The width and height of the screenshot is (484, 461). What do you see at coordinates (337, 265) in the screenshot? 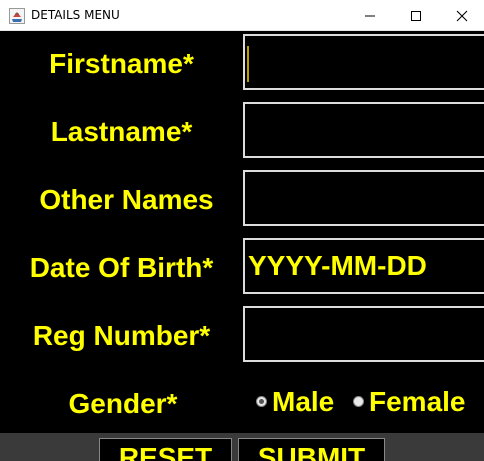
I see `dob-value: YYYY-MM-DD` at bounding box center [337, 265].